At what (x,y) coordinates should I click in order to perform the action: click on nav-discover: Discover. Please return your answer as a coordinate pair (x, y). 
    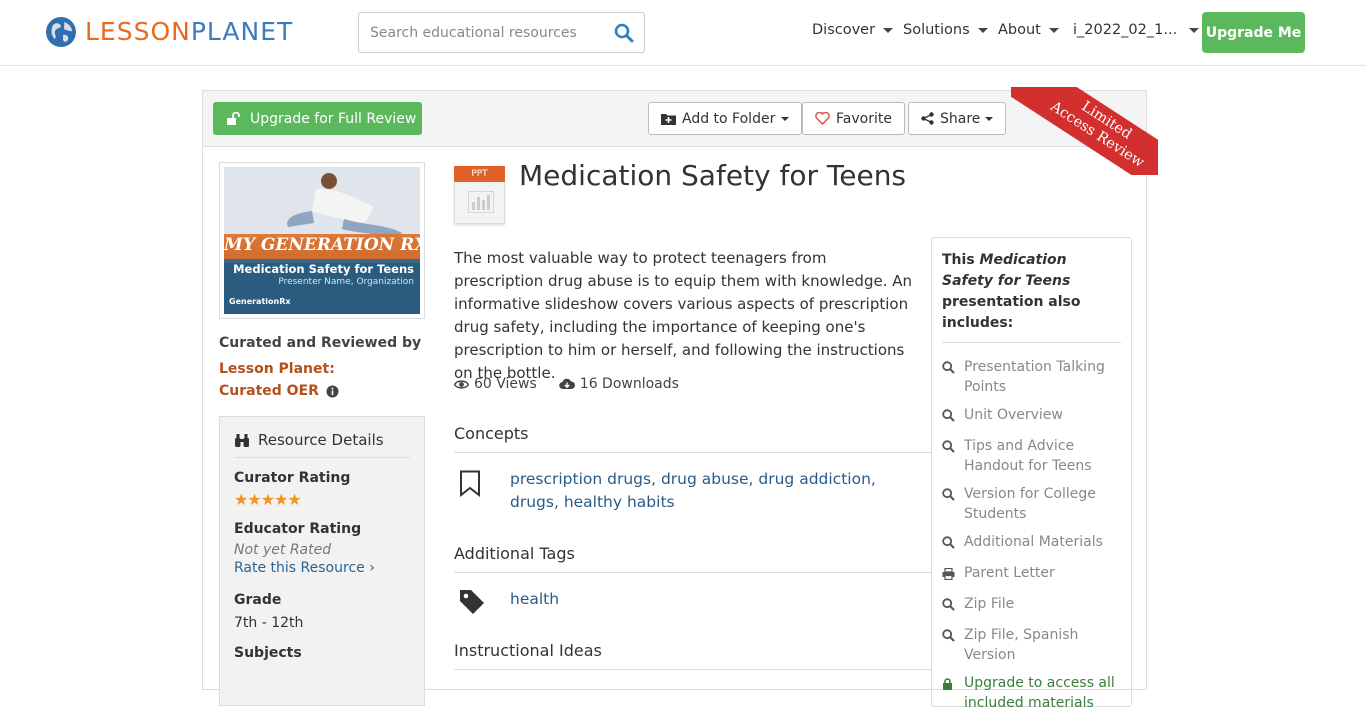
    Looking at the image, I should click on (853, 30).